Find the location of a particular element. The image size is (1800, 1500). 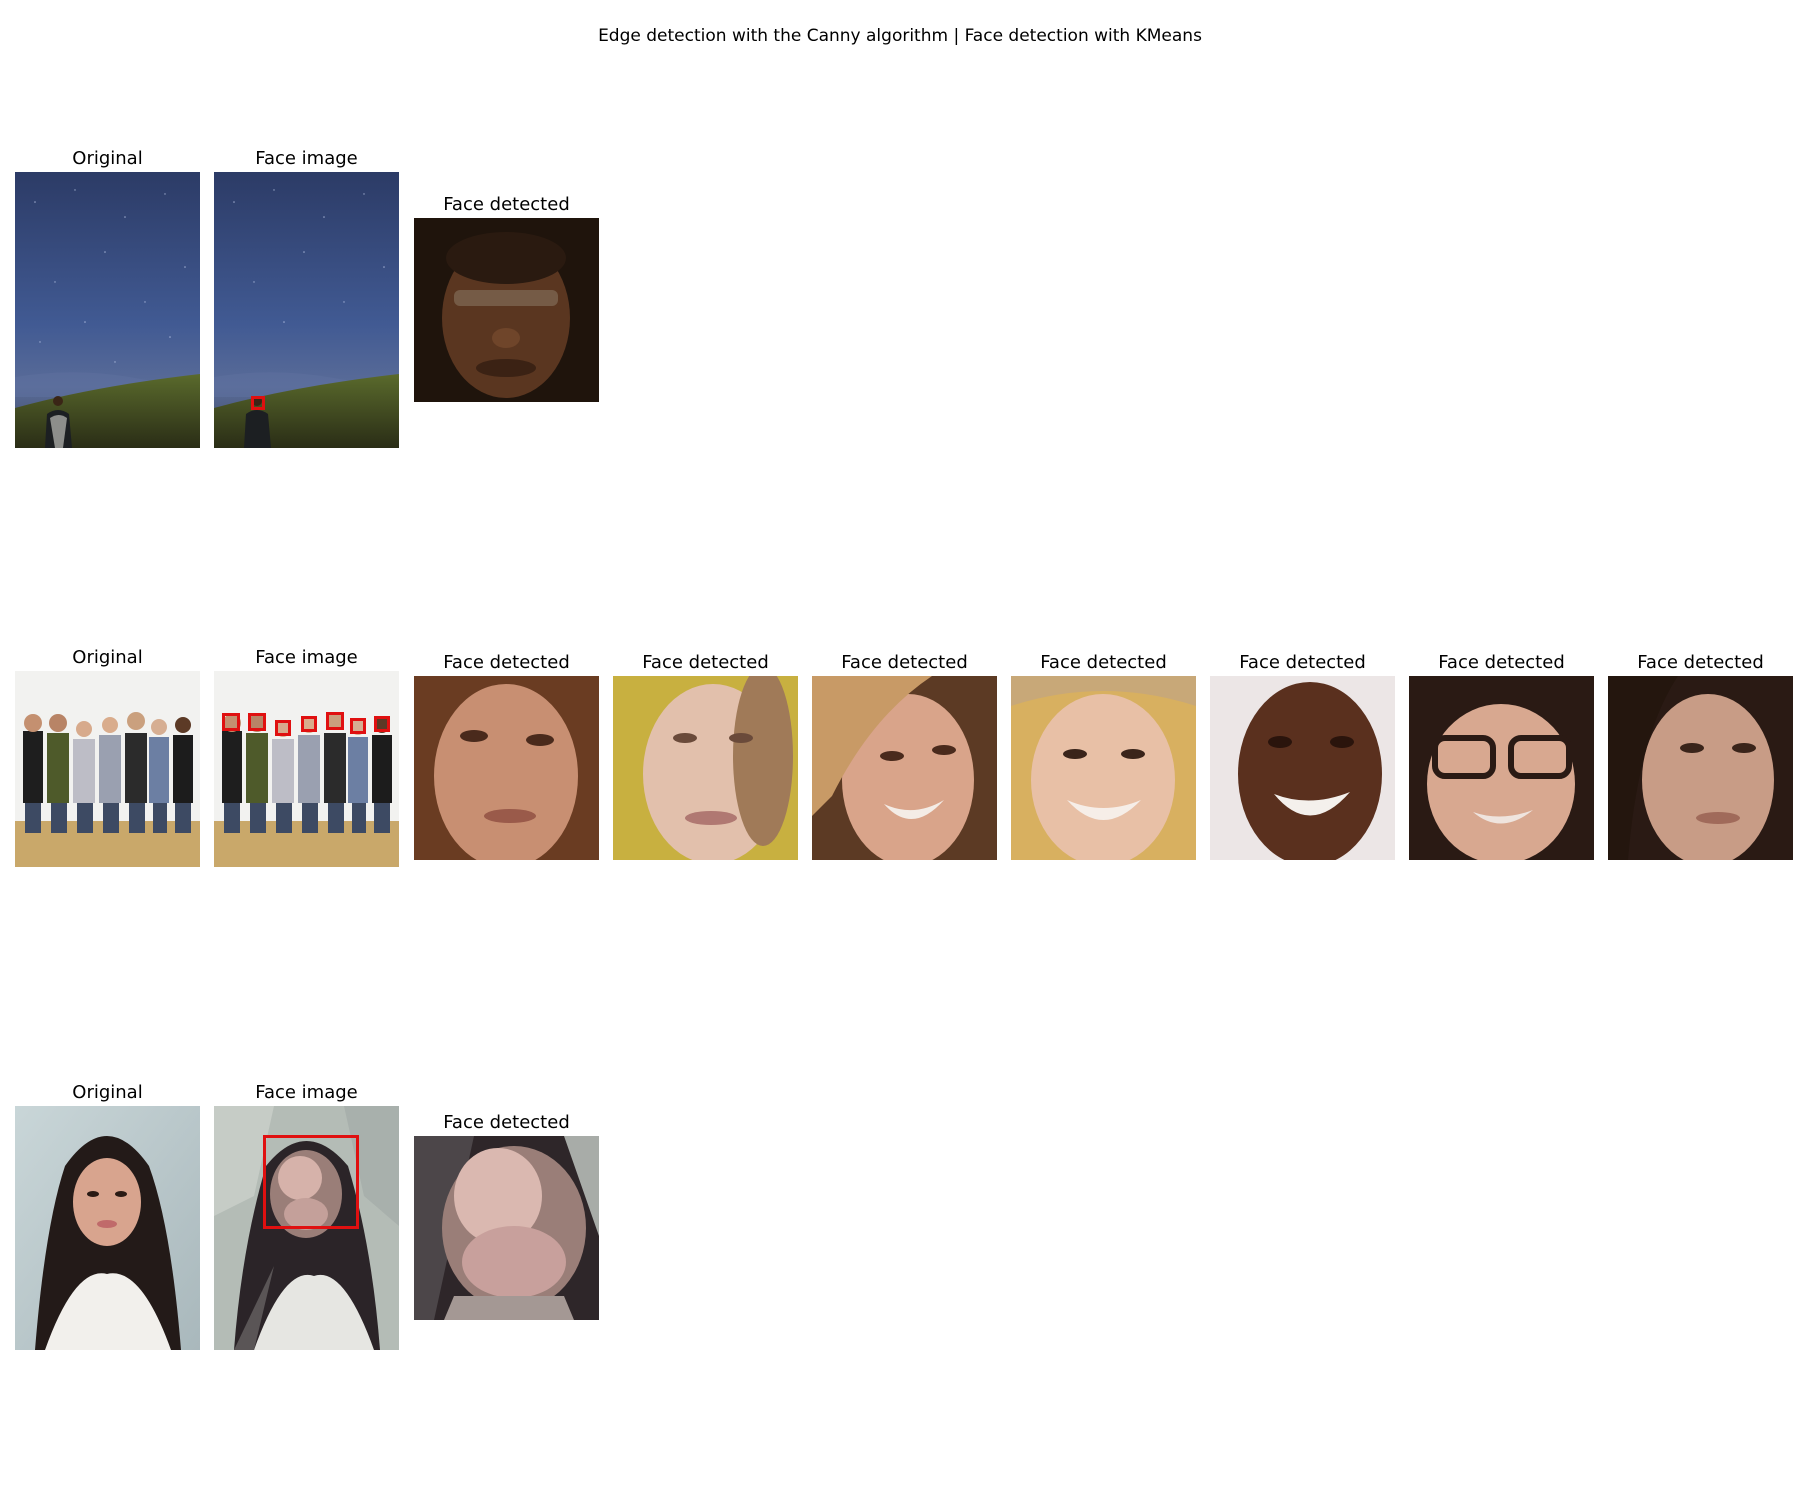

group-face-image is located at coordinates (306, 769).